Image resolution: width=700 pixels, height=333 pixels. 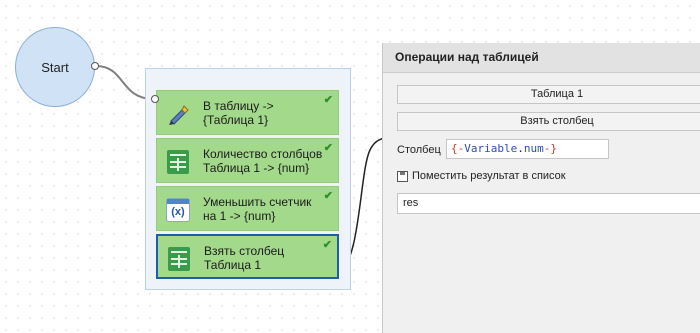 I want to click on result-list-input: res, so click(x=548, y=203).